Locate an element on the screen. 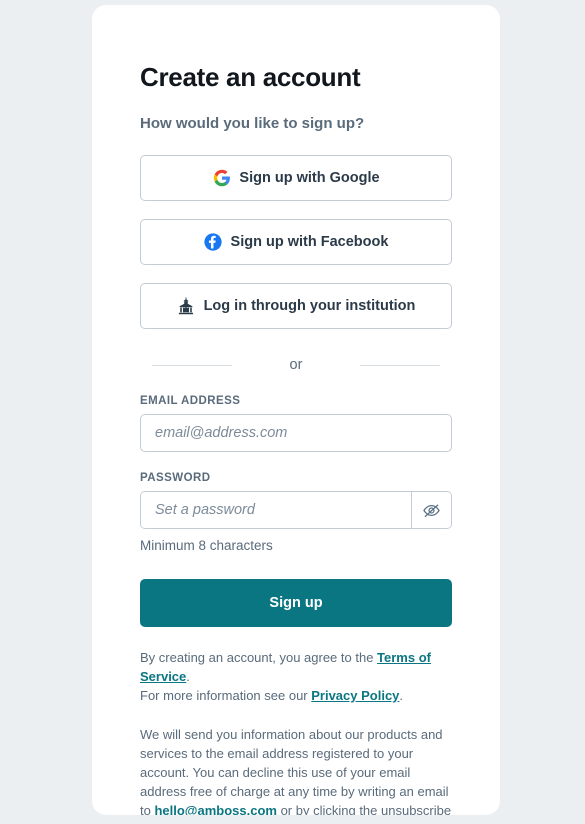 This screenshot has height=824, width=585. terms-suffix: . is located at coordinates (188, 677).